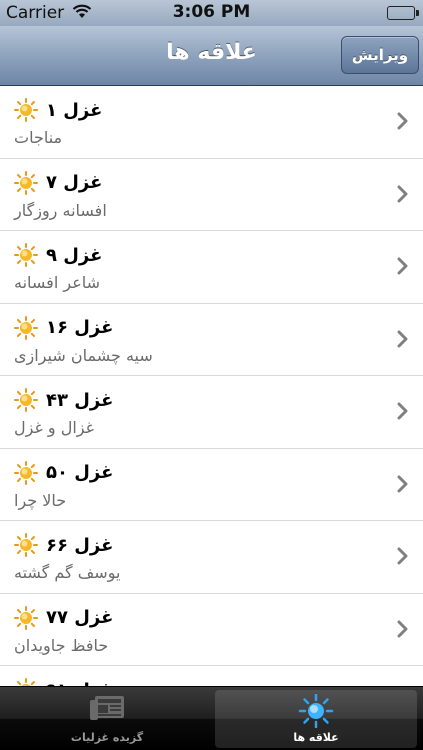 This screenshot has height=750, width=423. What do you see at coordinates (211, 718) in the screenshot?
I see `tab-bar: گزیده غزلیات علاقه ها` at bounding box center [211, 718].